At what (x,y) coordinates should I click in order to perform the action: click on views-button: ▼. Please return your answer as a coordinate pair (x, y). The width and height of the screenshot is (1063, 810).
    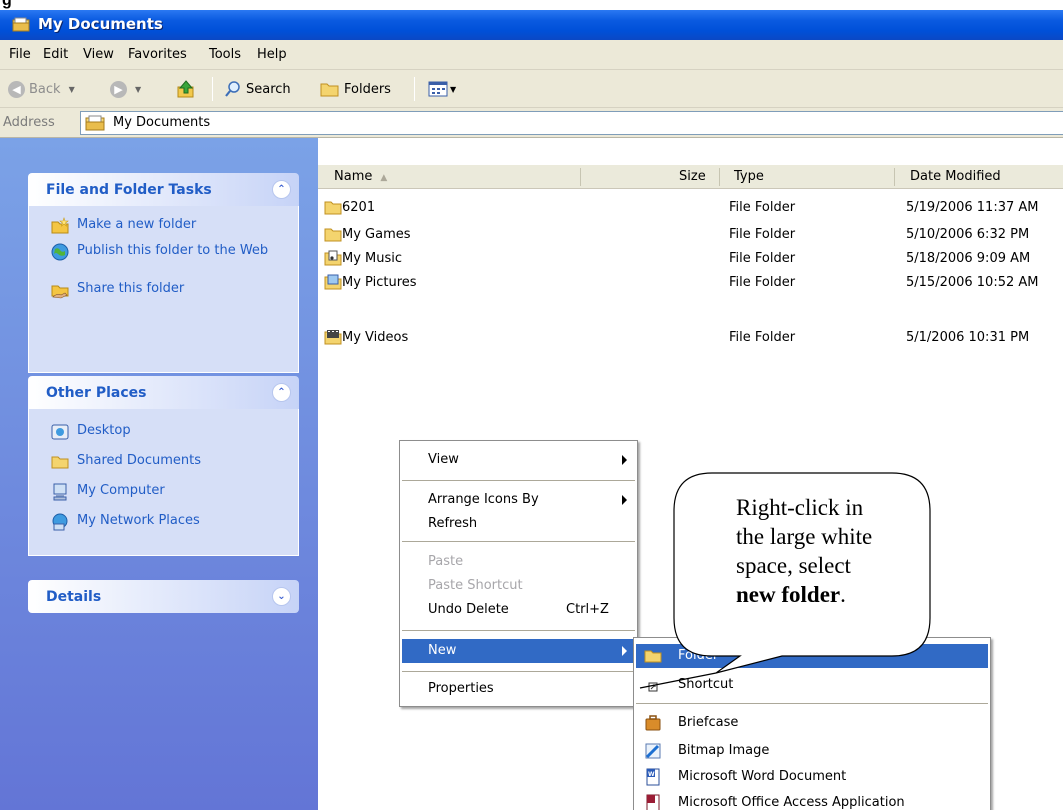
    Looking at the image, I should click on (442, 89).